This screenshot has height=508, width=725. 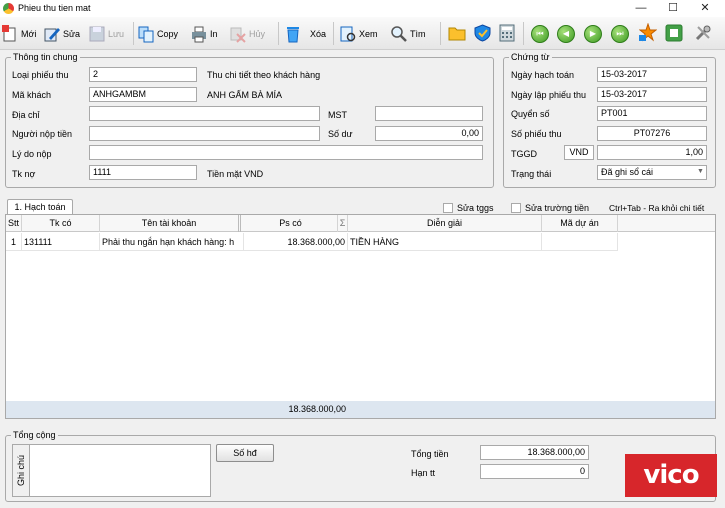 I want to click on previous-record-icon: ◀, so click(x=566, y=34).